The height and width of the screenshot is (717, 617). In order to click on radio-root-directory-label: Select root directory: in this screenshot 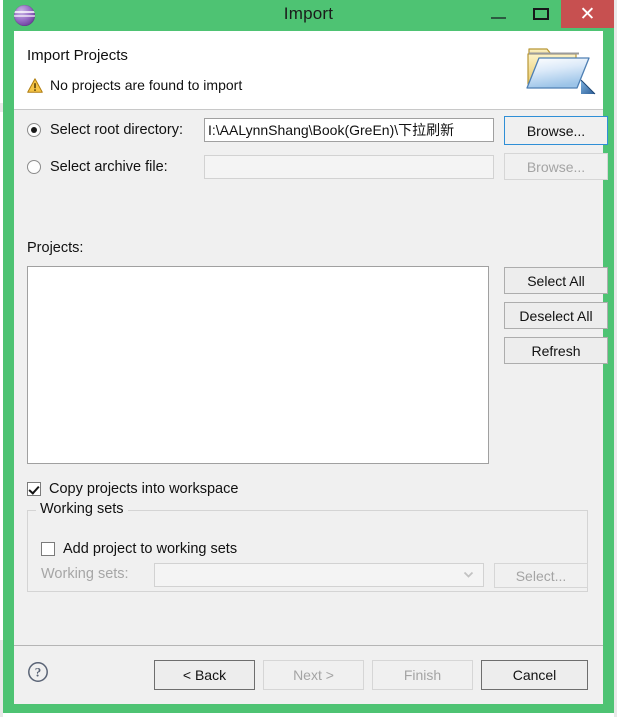, I will do `click(116, 130)`.